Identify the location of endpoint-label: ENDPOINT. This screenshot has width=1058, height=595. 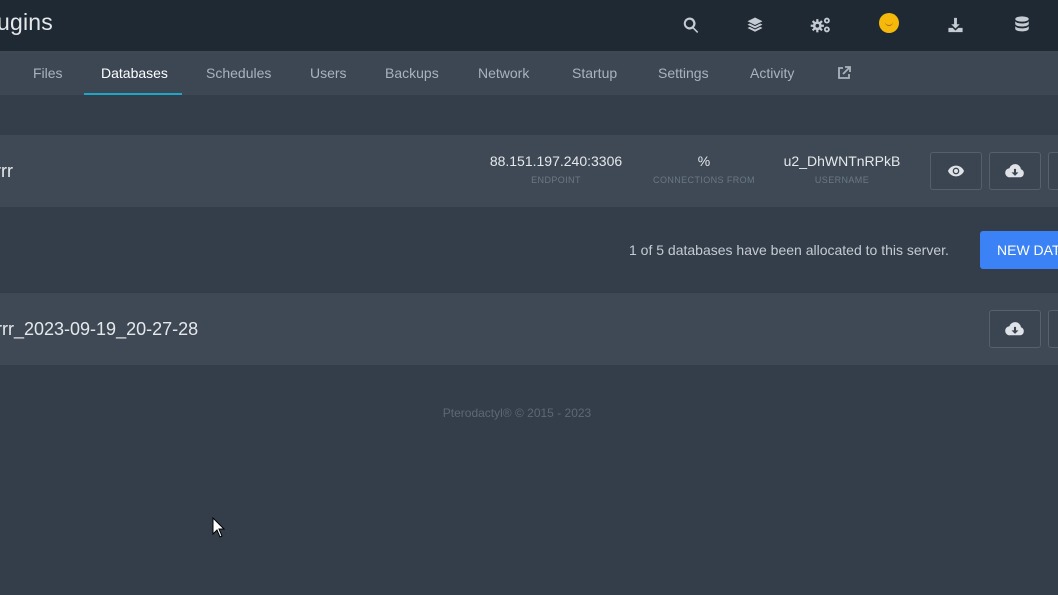
(556, 180).